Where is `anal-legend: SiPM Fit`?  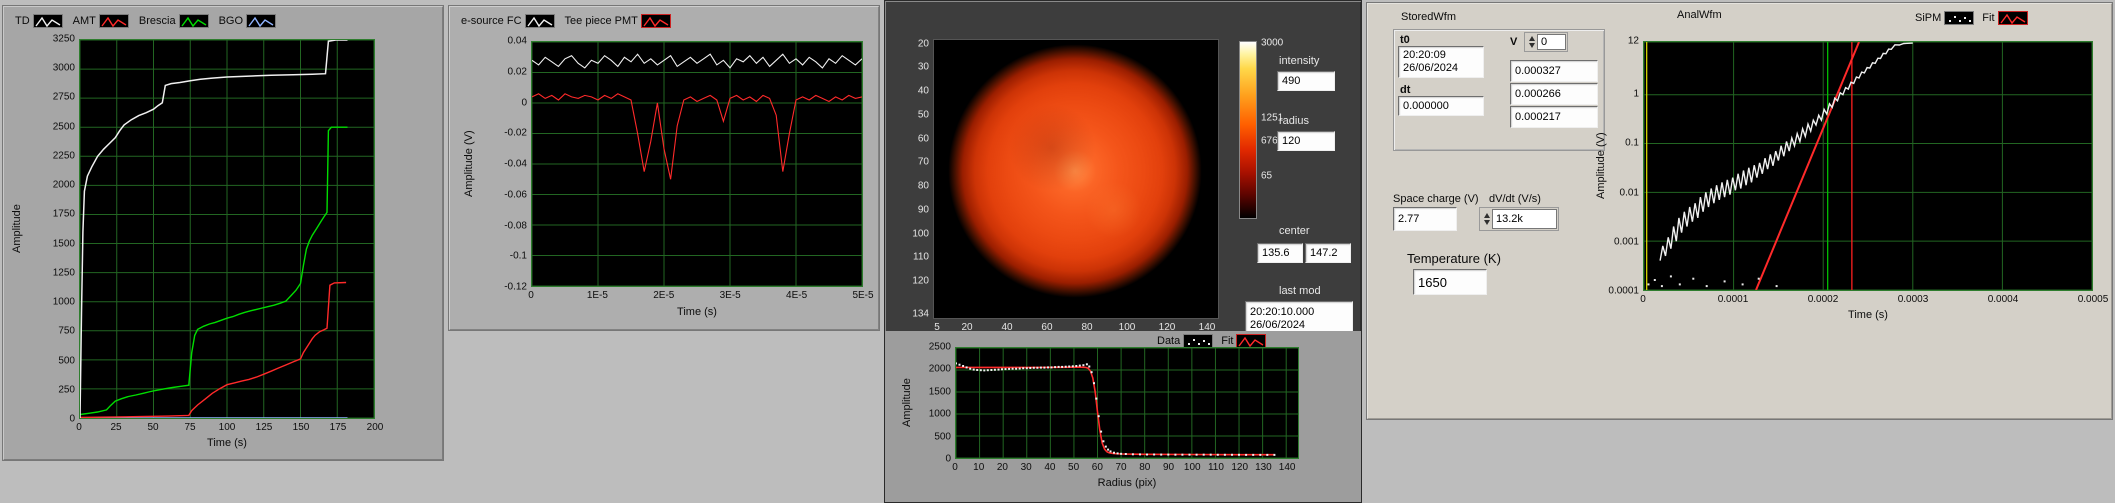
anal-legend: SiPM Fit is located at coordinates (1971, 18).